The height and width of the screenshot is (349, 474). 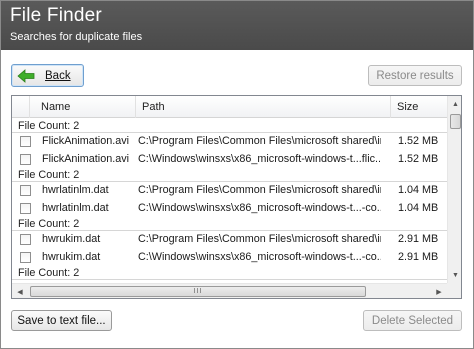 I want to click on column-header-size: Size, so click(x=419, y=107).